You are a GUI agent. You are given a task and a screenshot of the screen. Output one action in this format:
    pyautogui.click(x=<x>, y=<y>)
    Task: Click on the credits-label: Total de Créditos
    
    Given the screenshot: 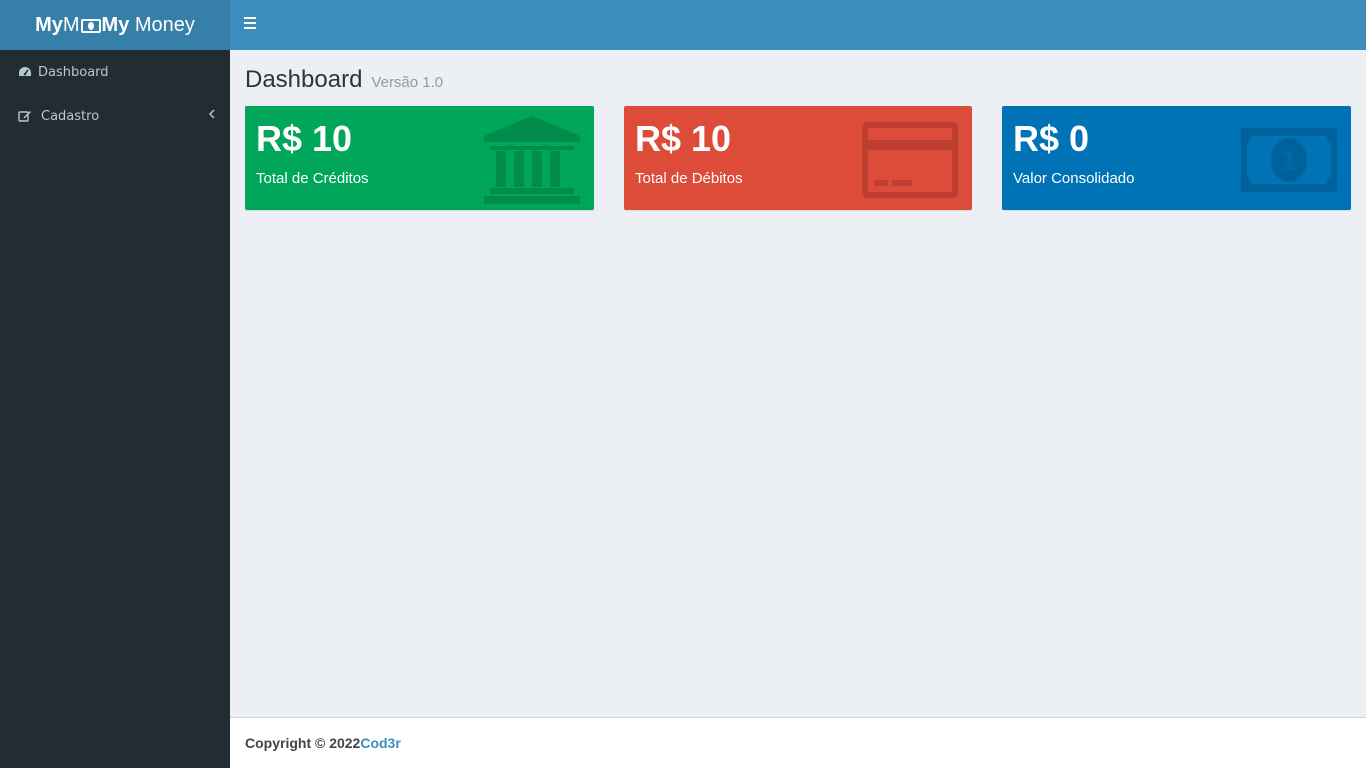 What is the action you would take?
    pyautogui.click(x=312, y=178)
    